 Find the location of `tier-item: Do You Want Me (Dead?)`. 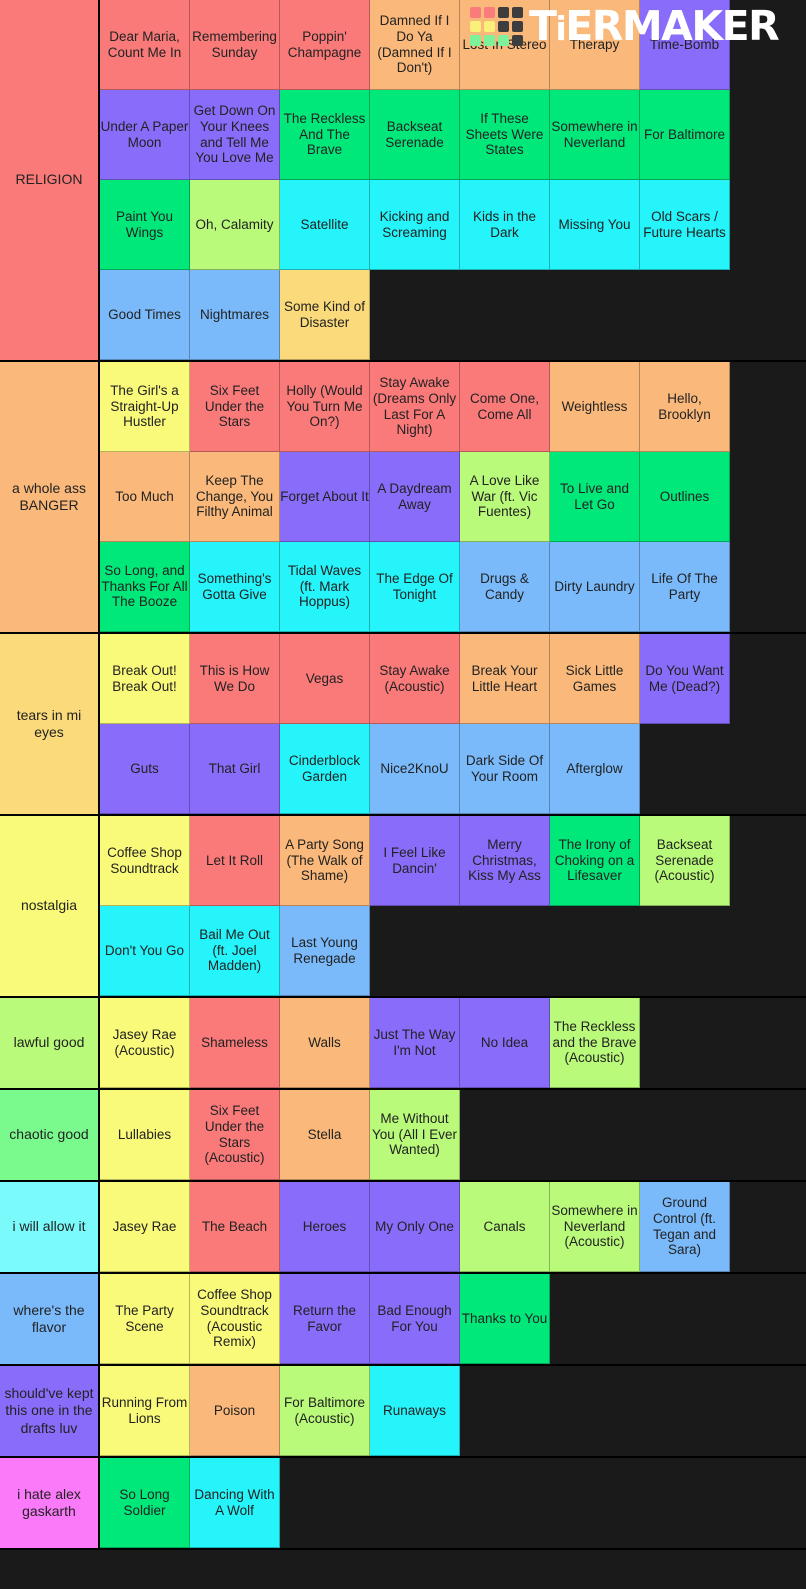

tier-item: Do You Want Me (Dead?) is located at coordinates (685, 679).